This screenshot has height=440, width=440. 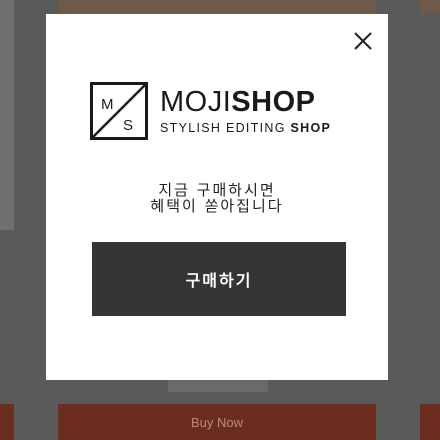 I want to click on tagline-bold: SHOP, so click(x=311, y=128).